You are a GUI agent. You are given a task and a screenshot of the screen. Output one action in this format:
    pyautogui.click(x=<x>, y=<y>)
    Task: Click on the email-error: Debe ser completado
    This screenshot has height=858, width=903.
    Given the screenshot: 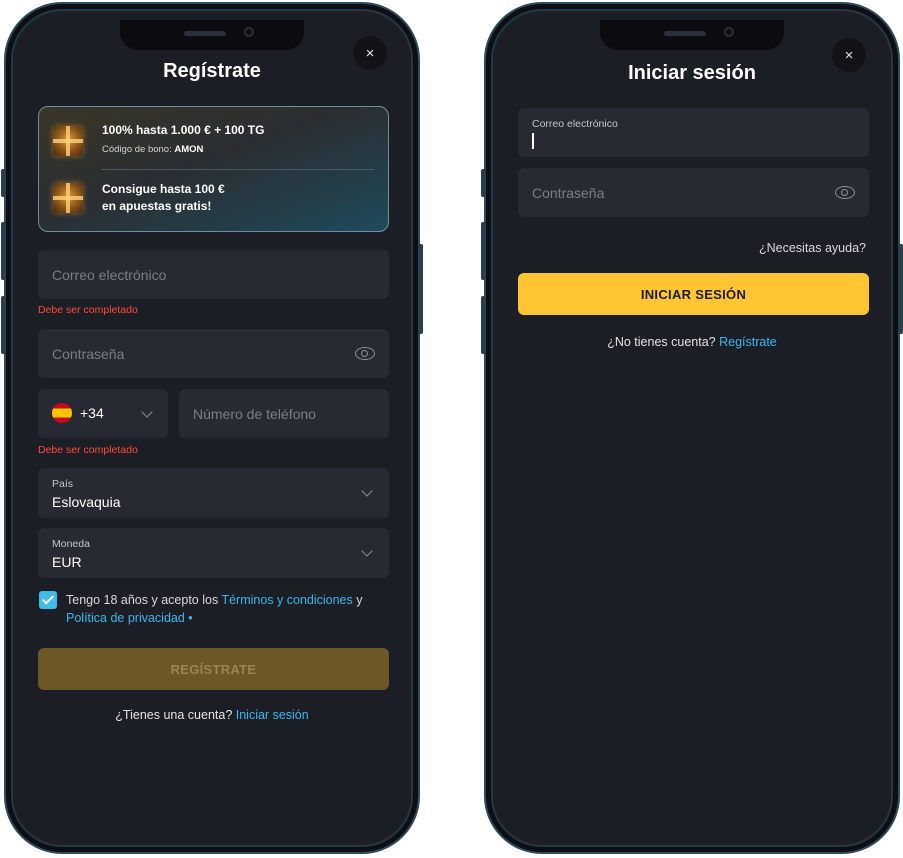 What is the action you would take?
    pyautogui.click(x=88, y=310)
    